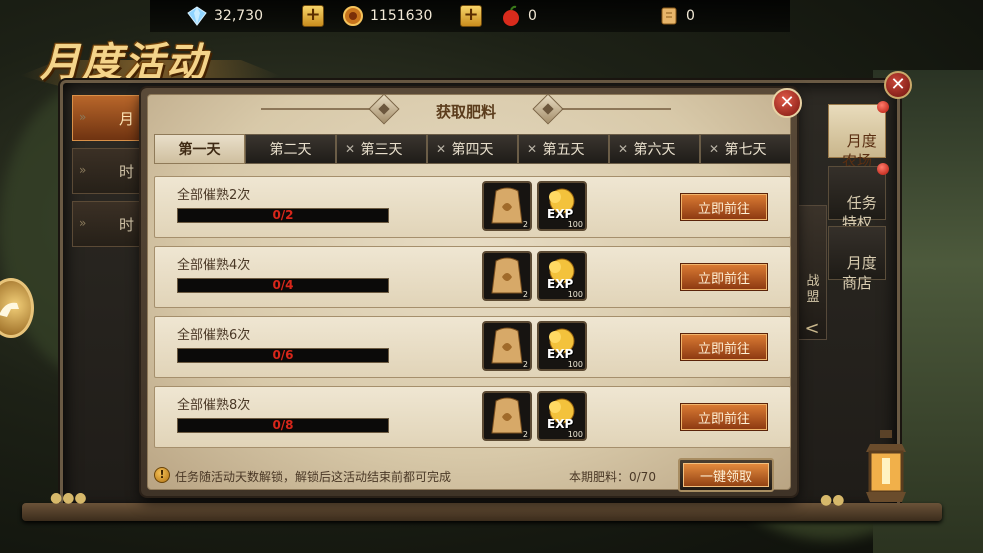  I want to click on task-progress-bar: 0/8, so click(283, 425).